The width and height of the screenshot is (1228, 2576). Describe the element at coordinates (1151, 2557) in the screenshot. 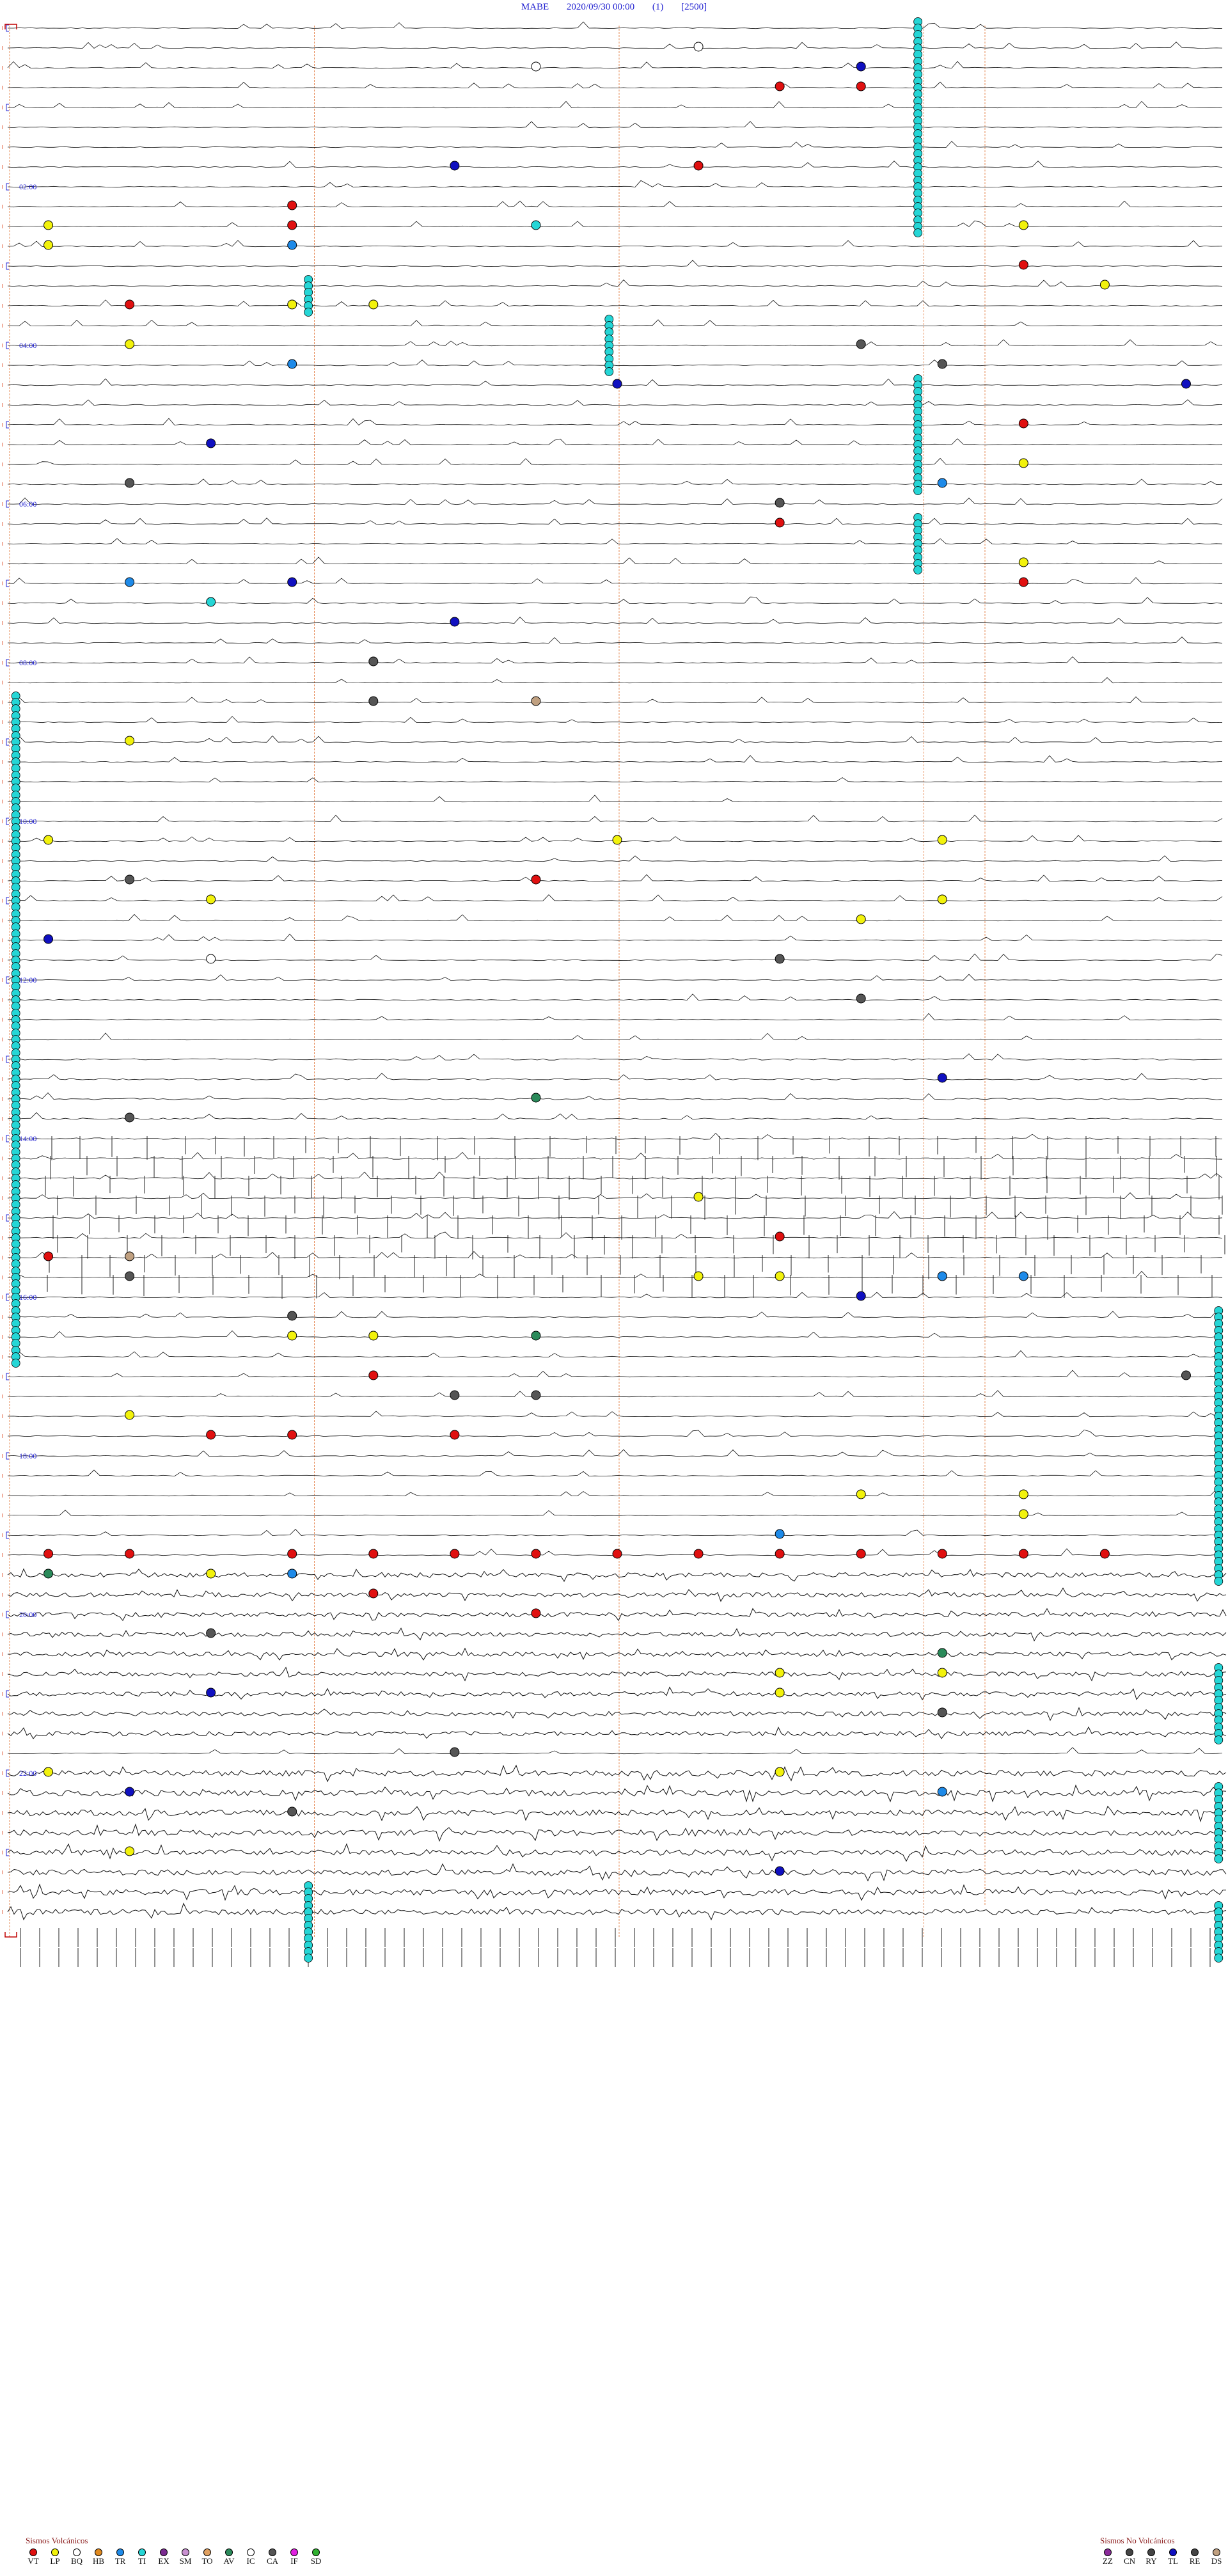

I see `legend-item-ry: RY` at that location.